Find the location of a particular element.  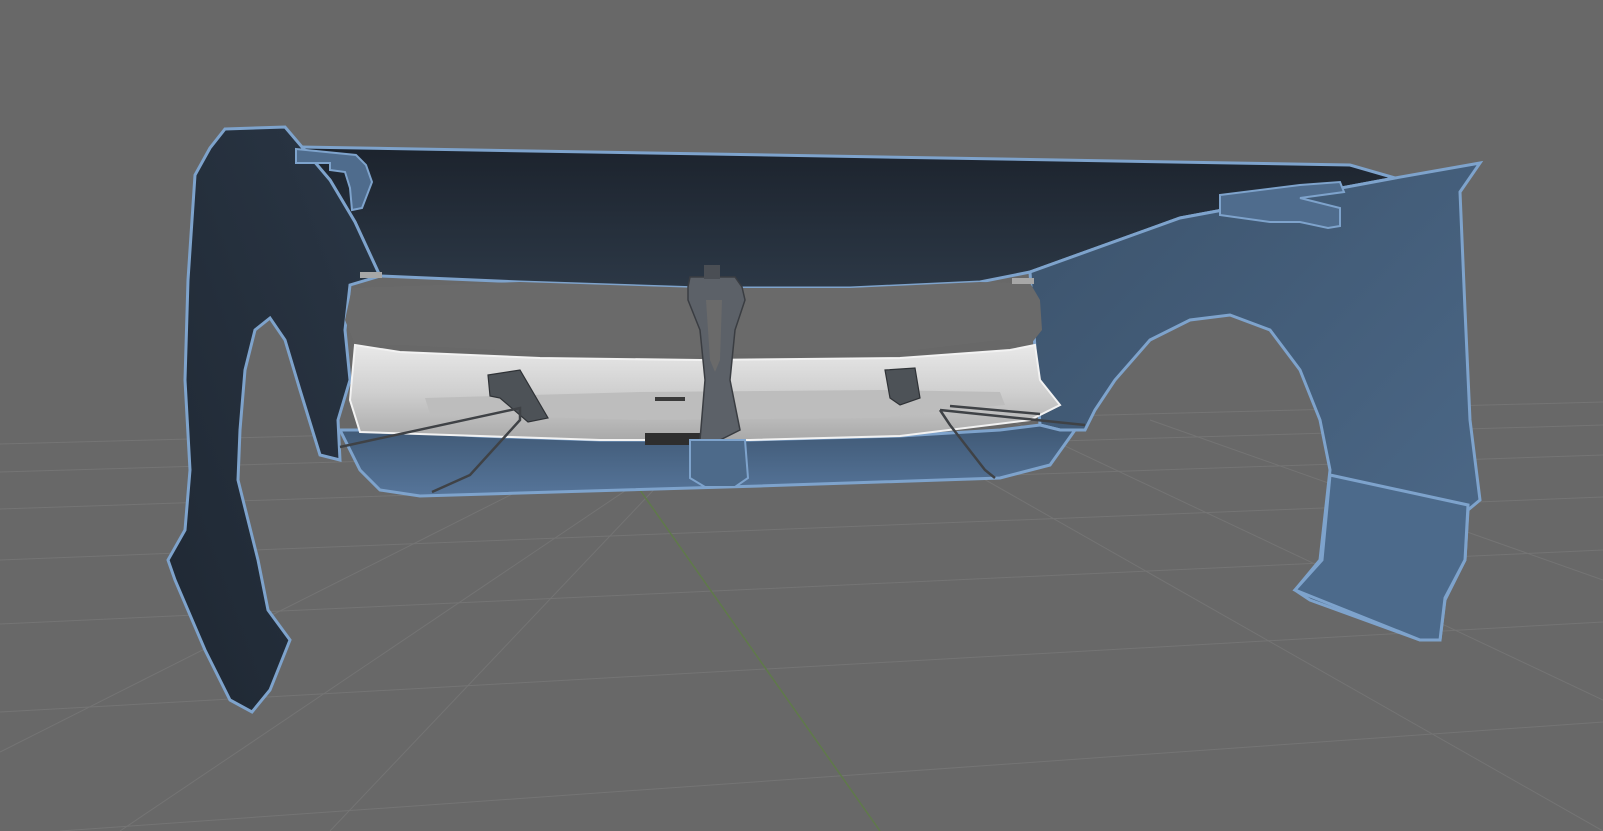

right-edge-tab is located at coordinates (1023, 281).